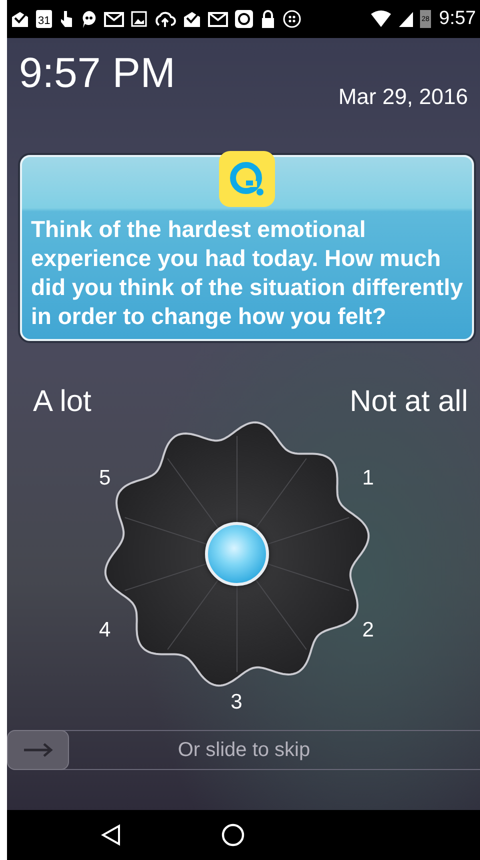 The height and width of the screenshot is (860, 480). I want to click on scale-right-label: Not at all, so click(409, 402).